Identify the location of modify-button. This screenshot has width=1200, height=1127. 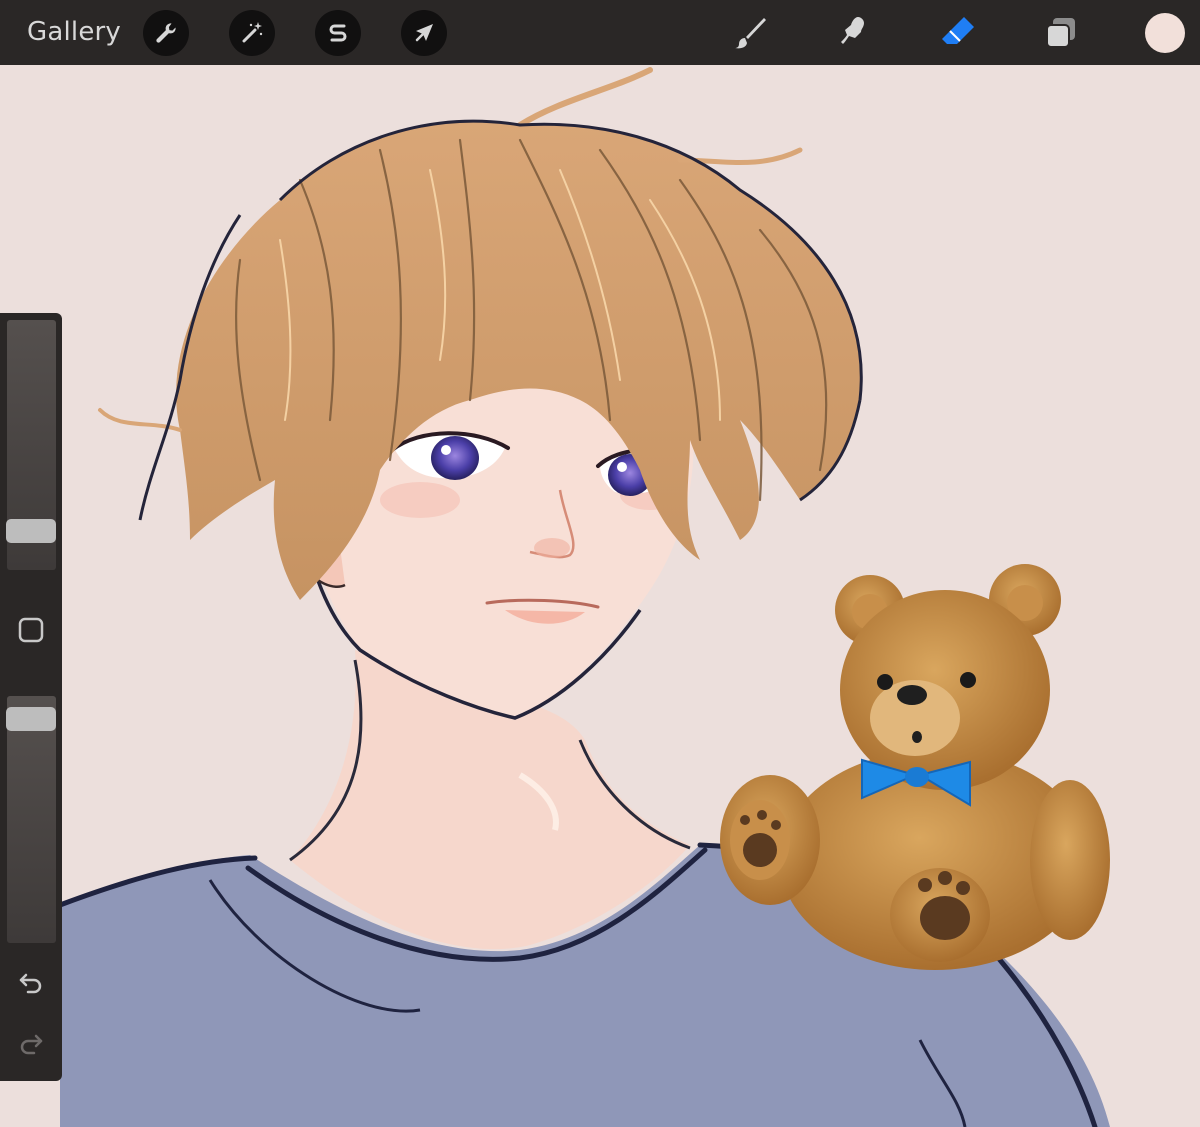
(31, 630).